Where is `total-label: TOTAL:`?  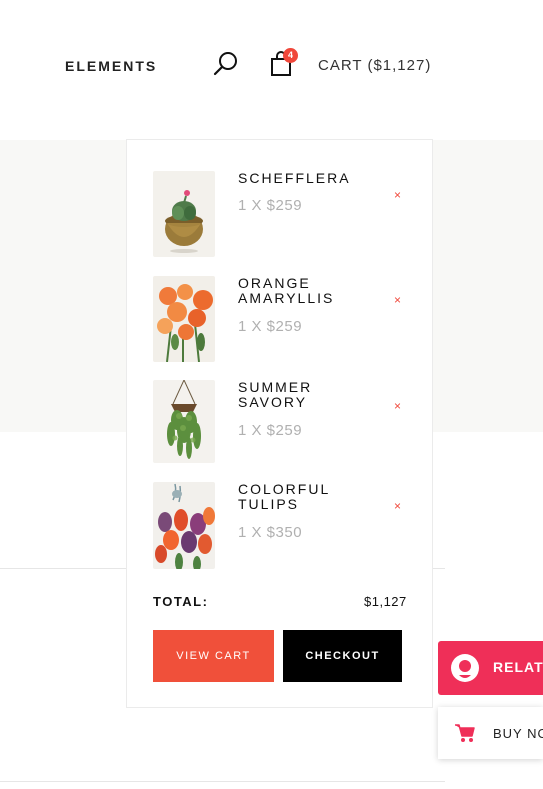 total-label: TOTAL: is located at coordinates (181, 601).